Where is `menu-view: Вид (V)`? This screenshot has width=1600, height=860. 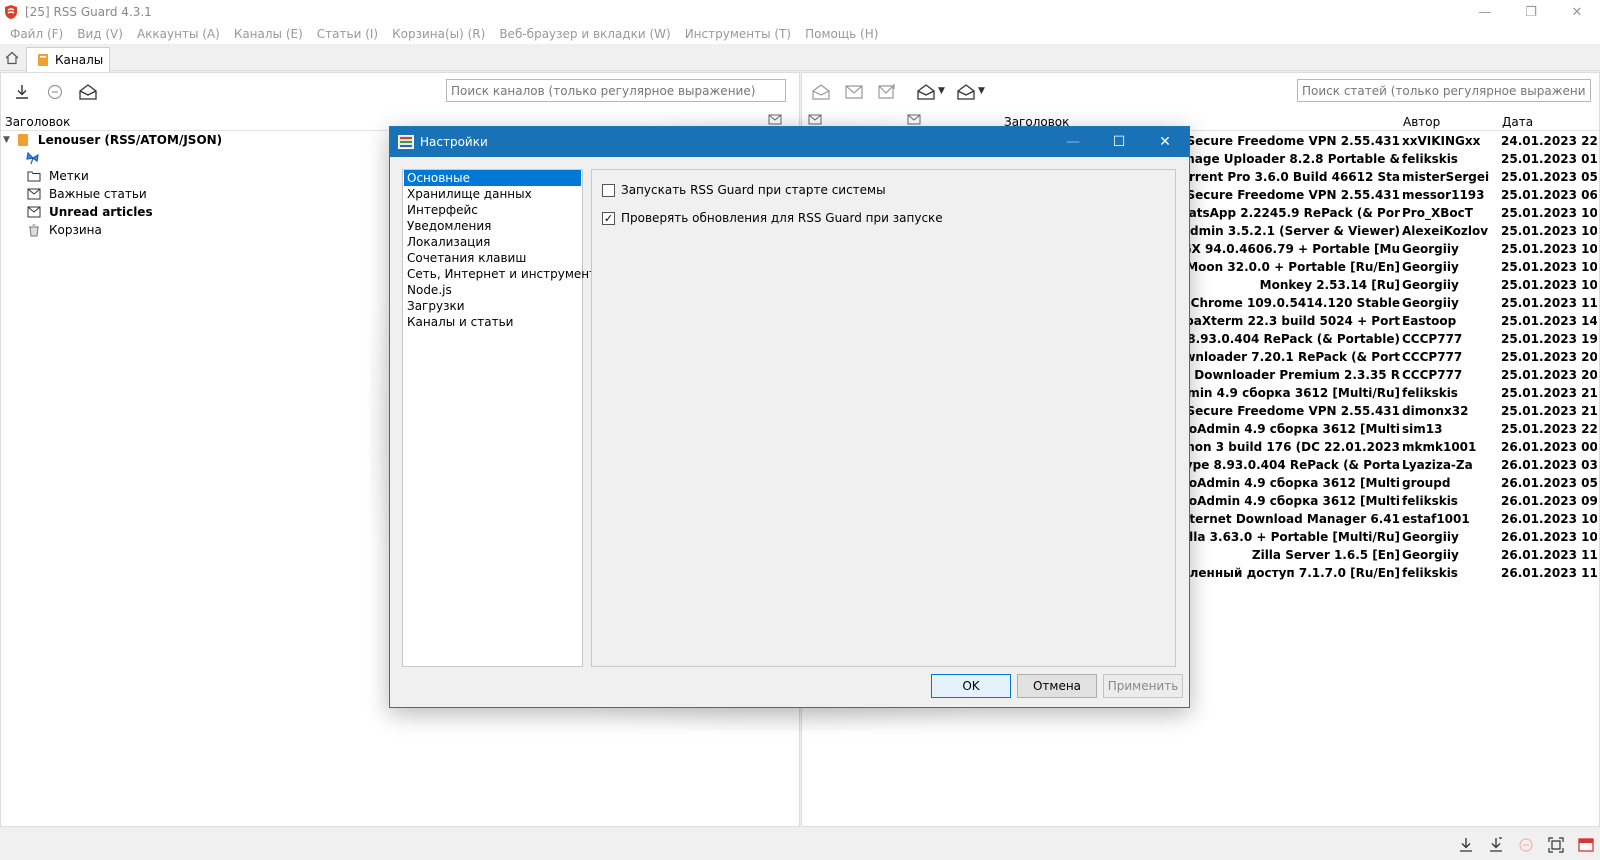
menu-view: Вид (V) is located at coordinates (100, 34).